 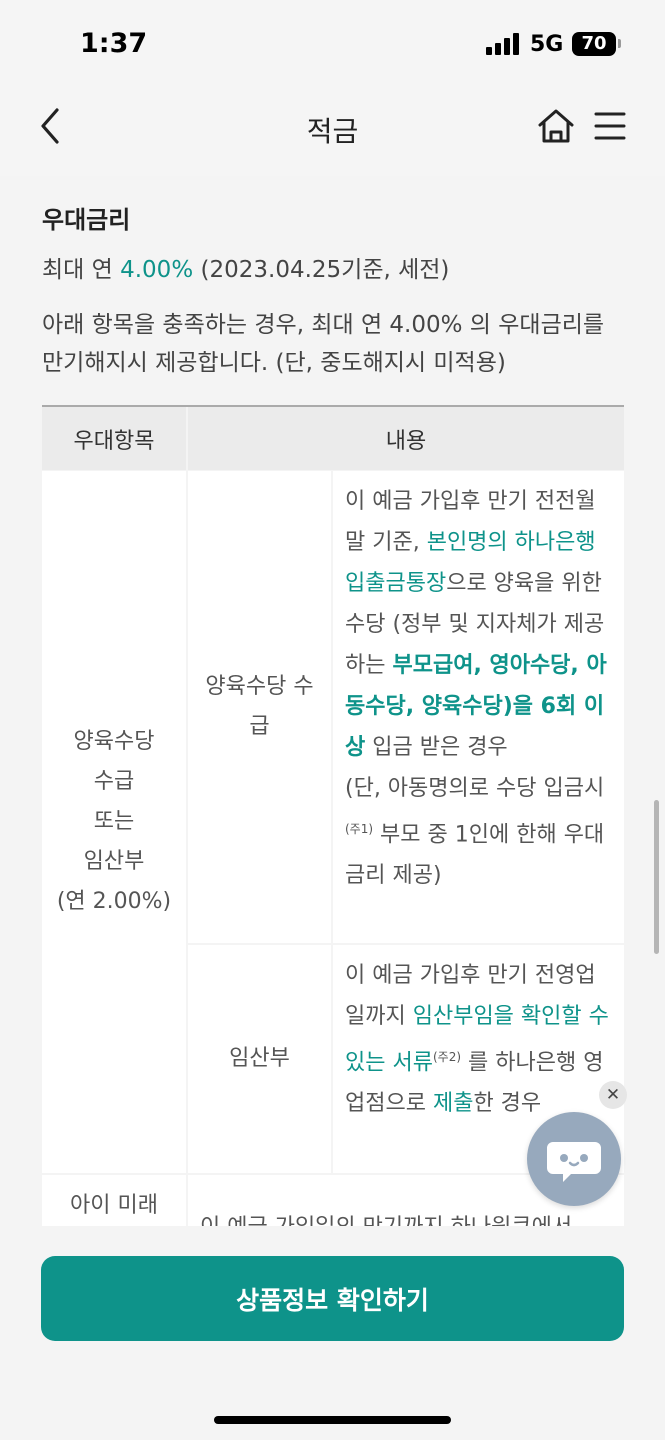 What do you see at coordinates (619, 43) in the screenshot?
I see `battery-tip` at bounding box center [619, 43].